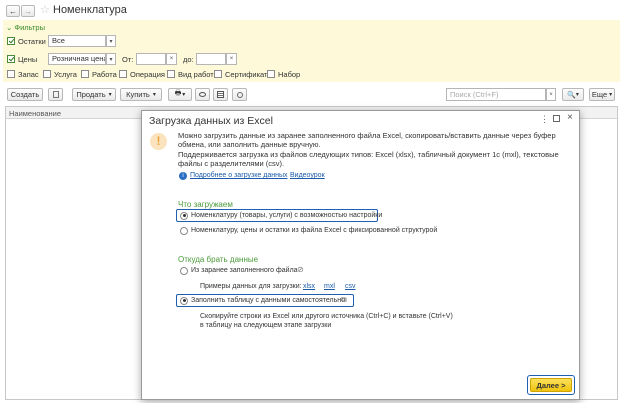 The width and height of the screenshot is (623, 403). Describe the element at coordinates (151, 59) in the screenshot. I see `price-from-input` at that location.